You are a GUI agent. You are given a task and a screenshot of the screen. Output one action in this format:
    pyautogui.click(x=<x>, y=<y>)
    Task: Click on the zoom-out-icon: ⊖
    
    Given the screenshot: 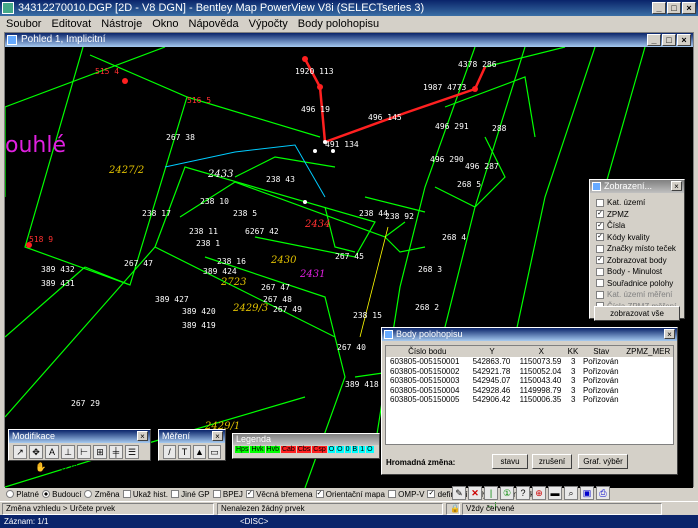 What is the action you would take?
    pyautogui.click(x=64, y=469)
    